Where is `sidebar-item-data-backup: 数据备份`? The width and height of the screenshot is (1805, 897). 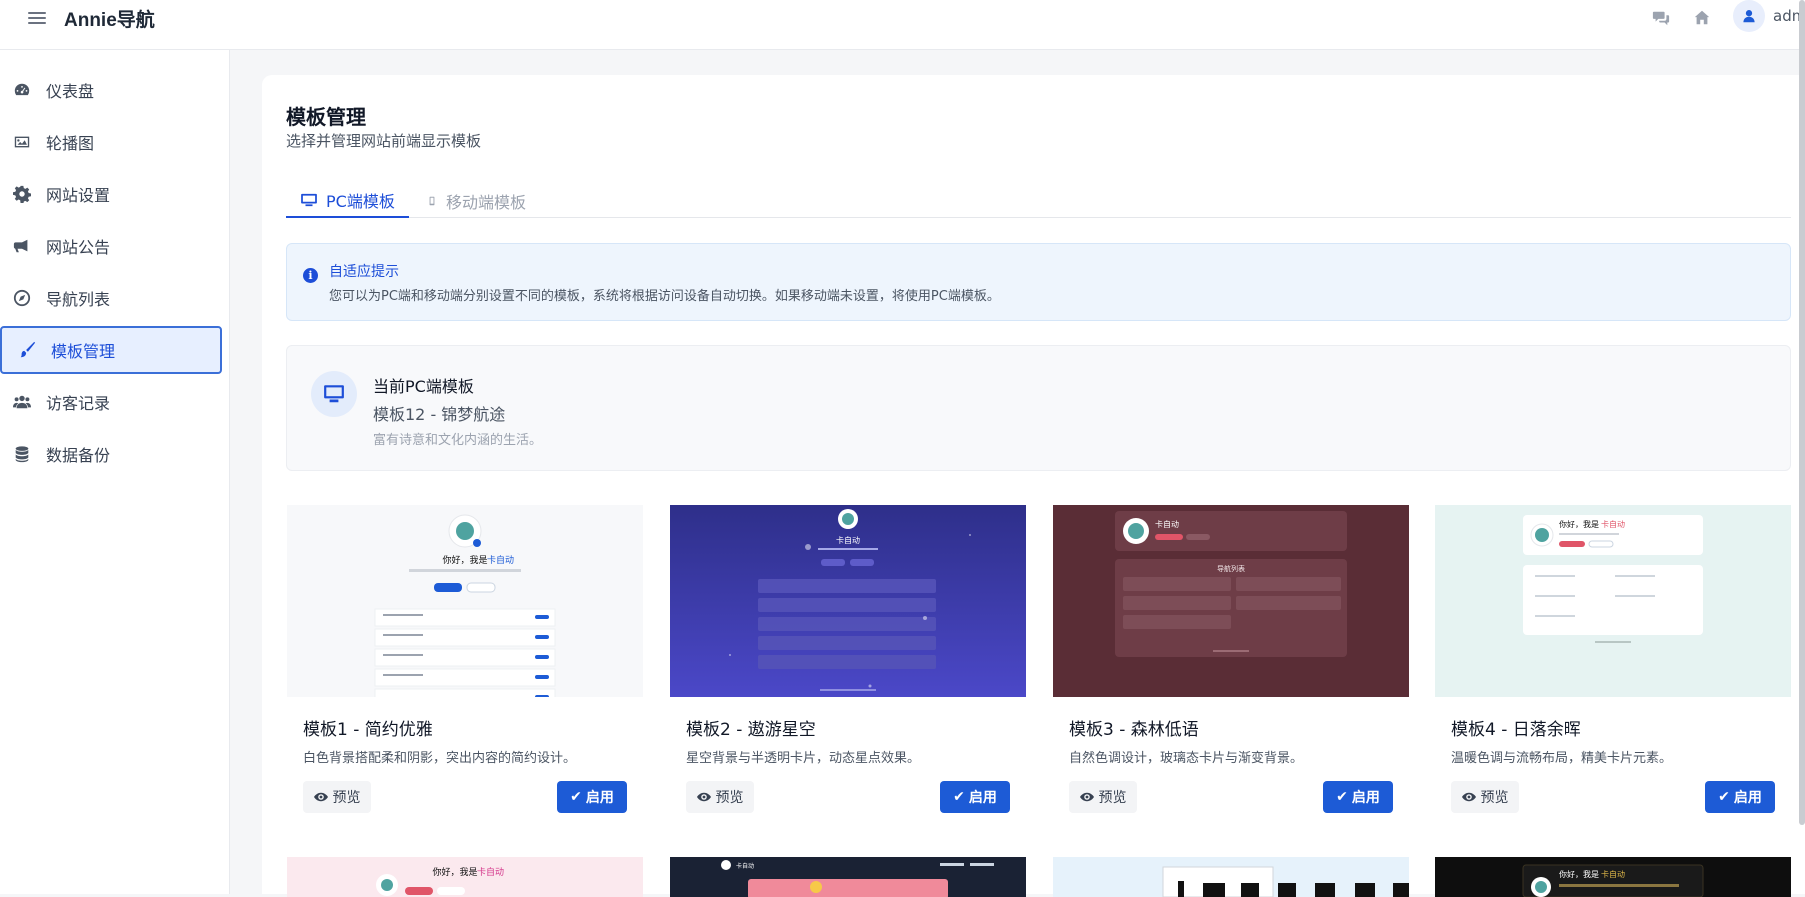 sidebar-item-data-backup: 数据备份 is located at coordinates (111, 454).